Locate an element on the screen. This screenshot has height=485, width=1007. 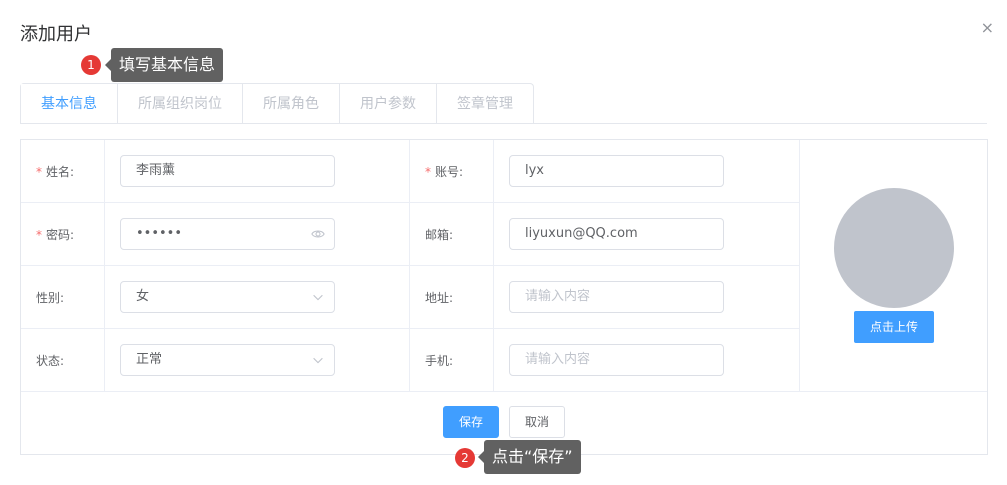
password-value: •••••• is located at coordinates (159, 233).